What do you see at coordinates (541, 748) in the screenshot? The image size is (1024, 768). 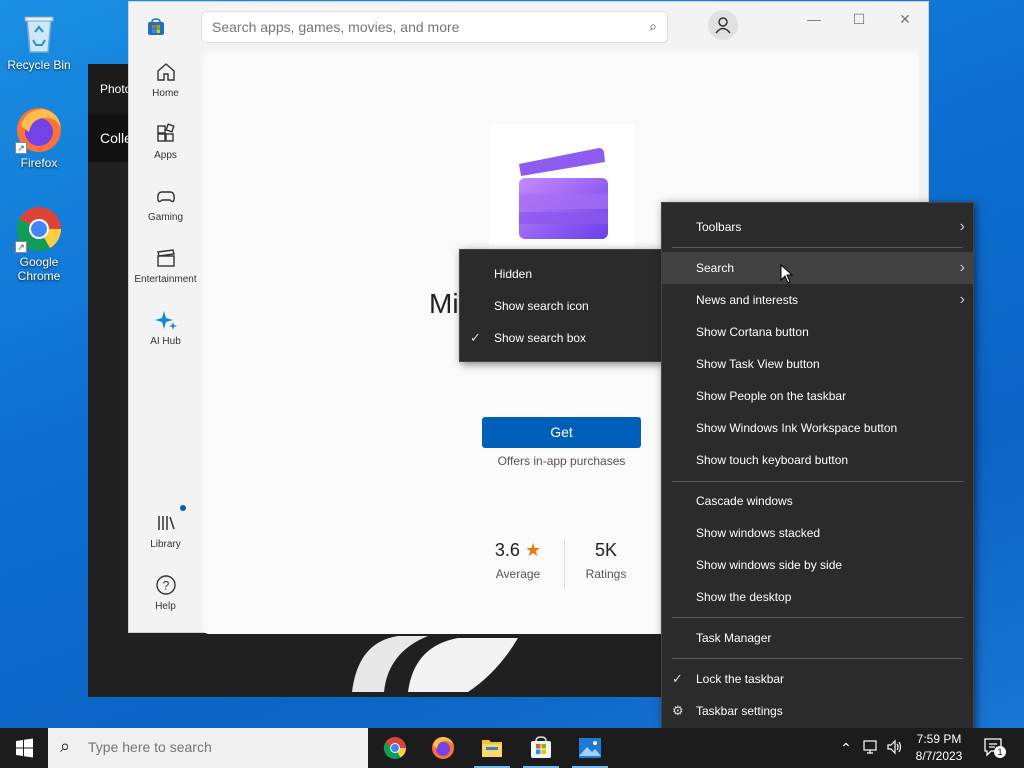 I see `taskbar-store-button` at bounding box center [541, 748].